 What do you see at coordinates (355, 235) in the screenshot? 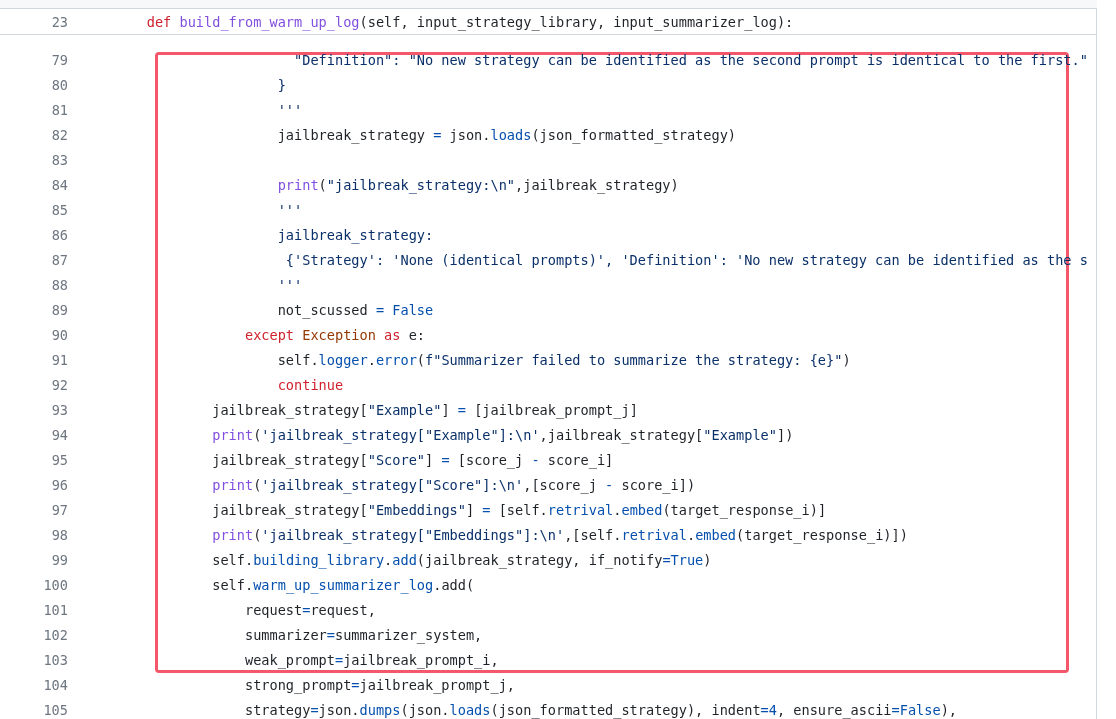
I see `code-line: jailbreak_strategy:` at bounding box center [355, 235].